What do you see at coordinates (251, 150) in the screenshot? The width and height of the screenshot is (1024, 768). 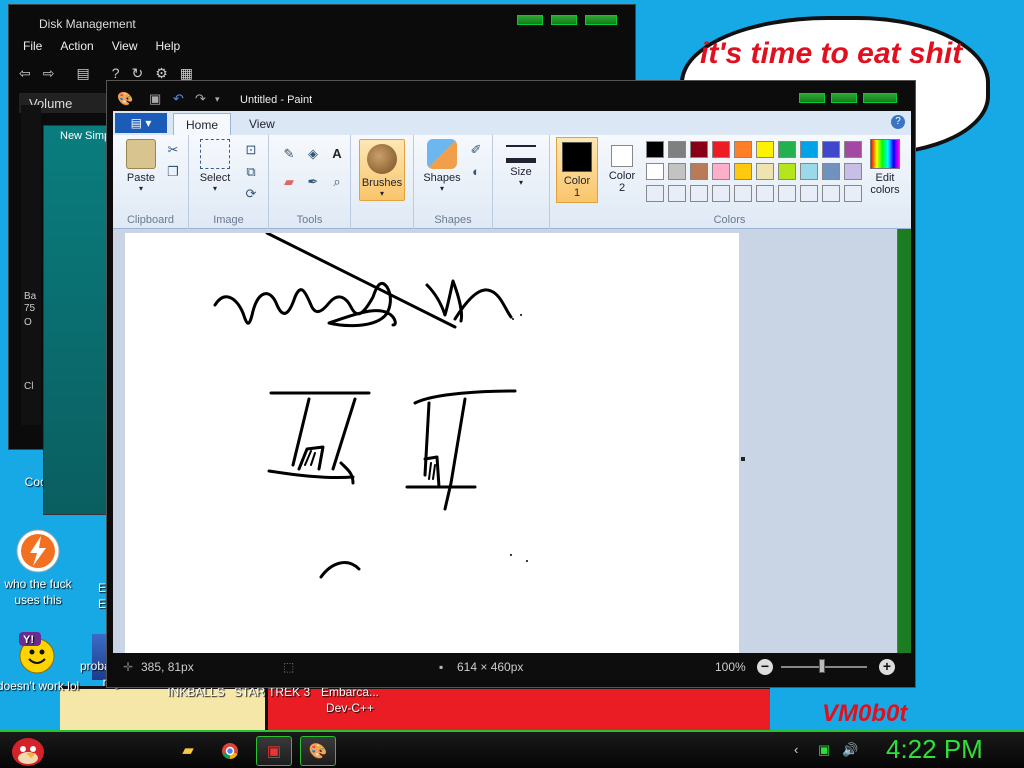 I see `crop-icon: ⊡` at bounding box center [251, 150].